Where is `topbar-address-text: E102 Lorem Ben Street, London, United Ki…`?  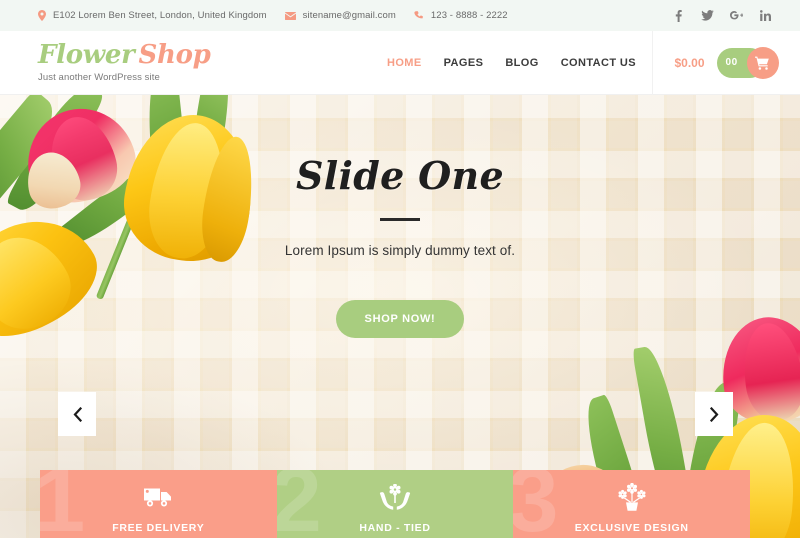
topbar-address-text: E102 Lorem Ben Street, London, United Ki… is located at coordinates (160, 15).